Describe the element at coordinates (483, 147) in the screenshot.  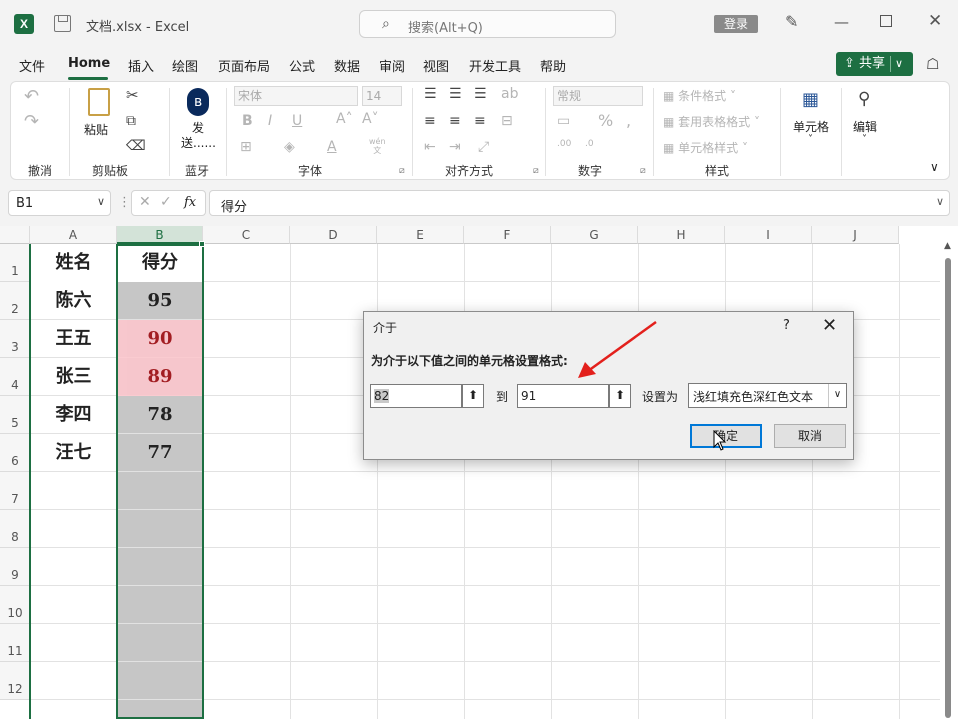
I see `orientation-icon: ⤢` at that location.